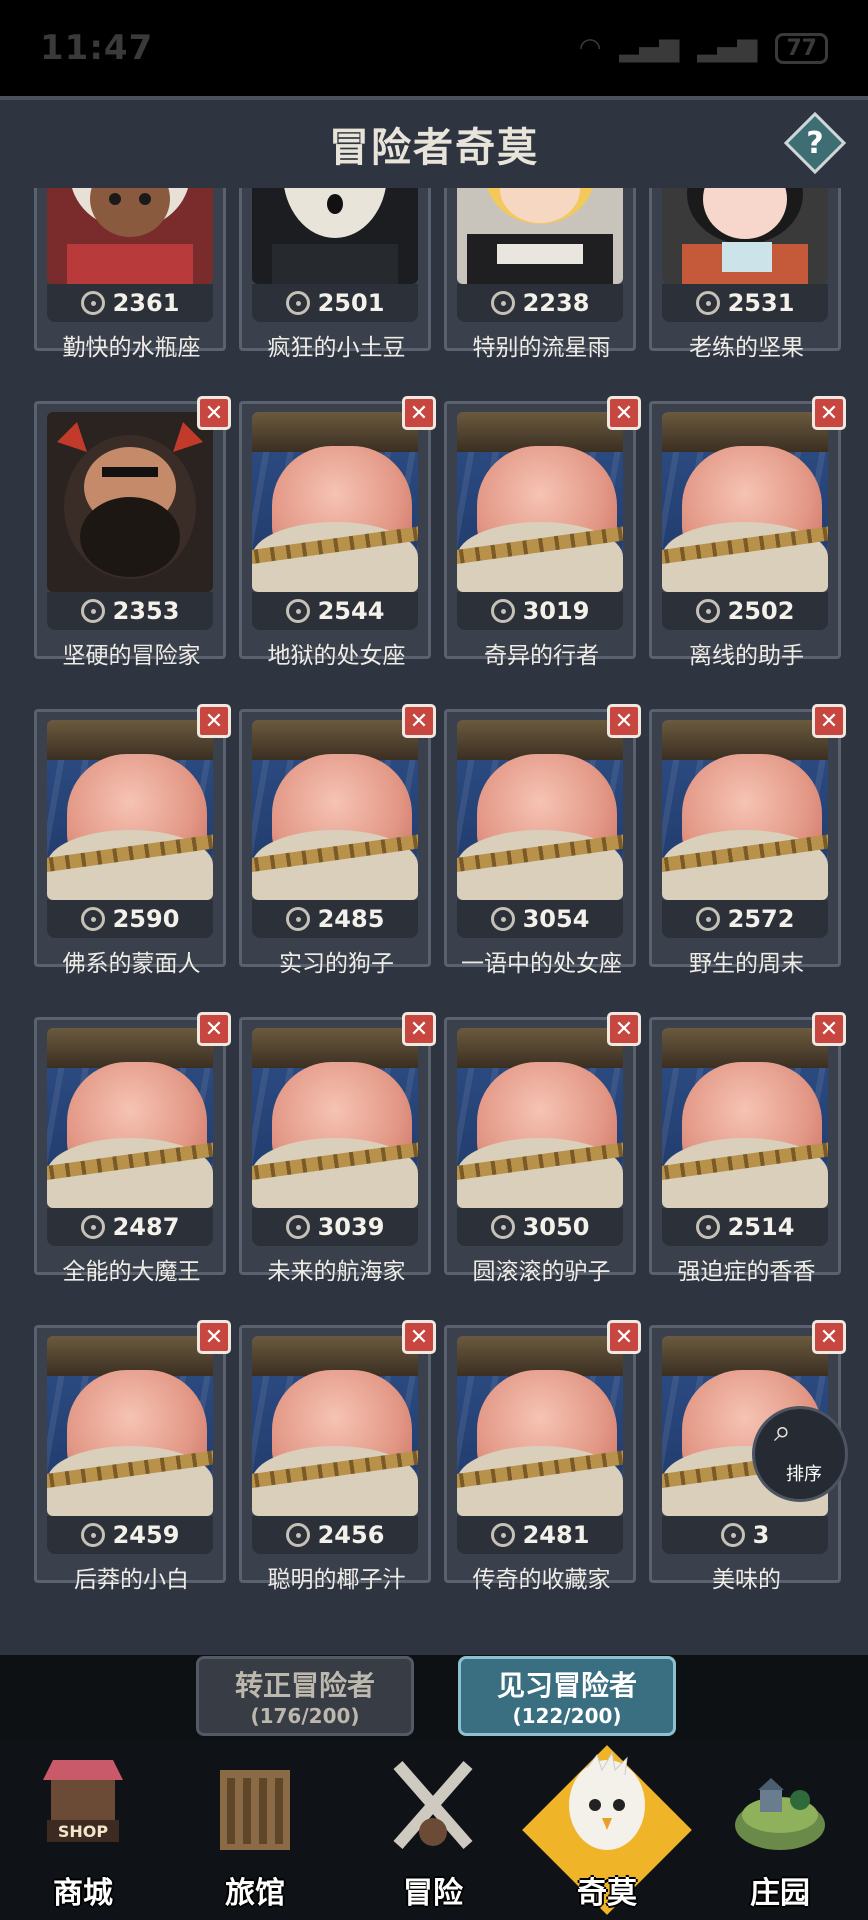 Image resolution: width=868 pixels, height=1920 pixels. I want to click on adventurer-card: 2361 勤快的水瓶座, so click(130, 274).